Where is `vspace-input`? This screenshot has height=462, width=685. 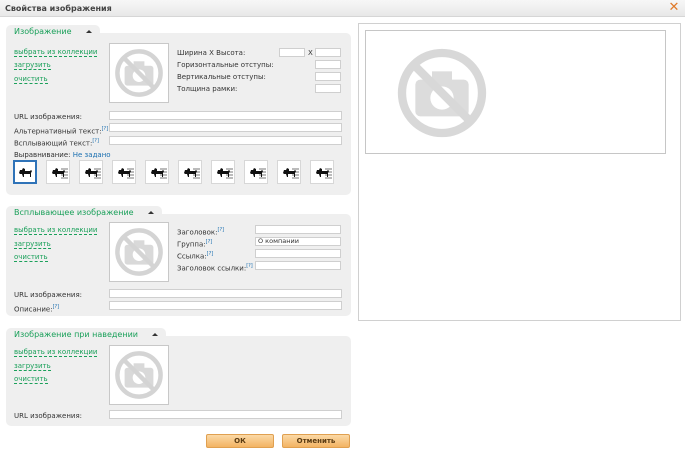
vspace-input is located at coordinates (328, 76).